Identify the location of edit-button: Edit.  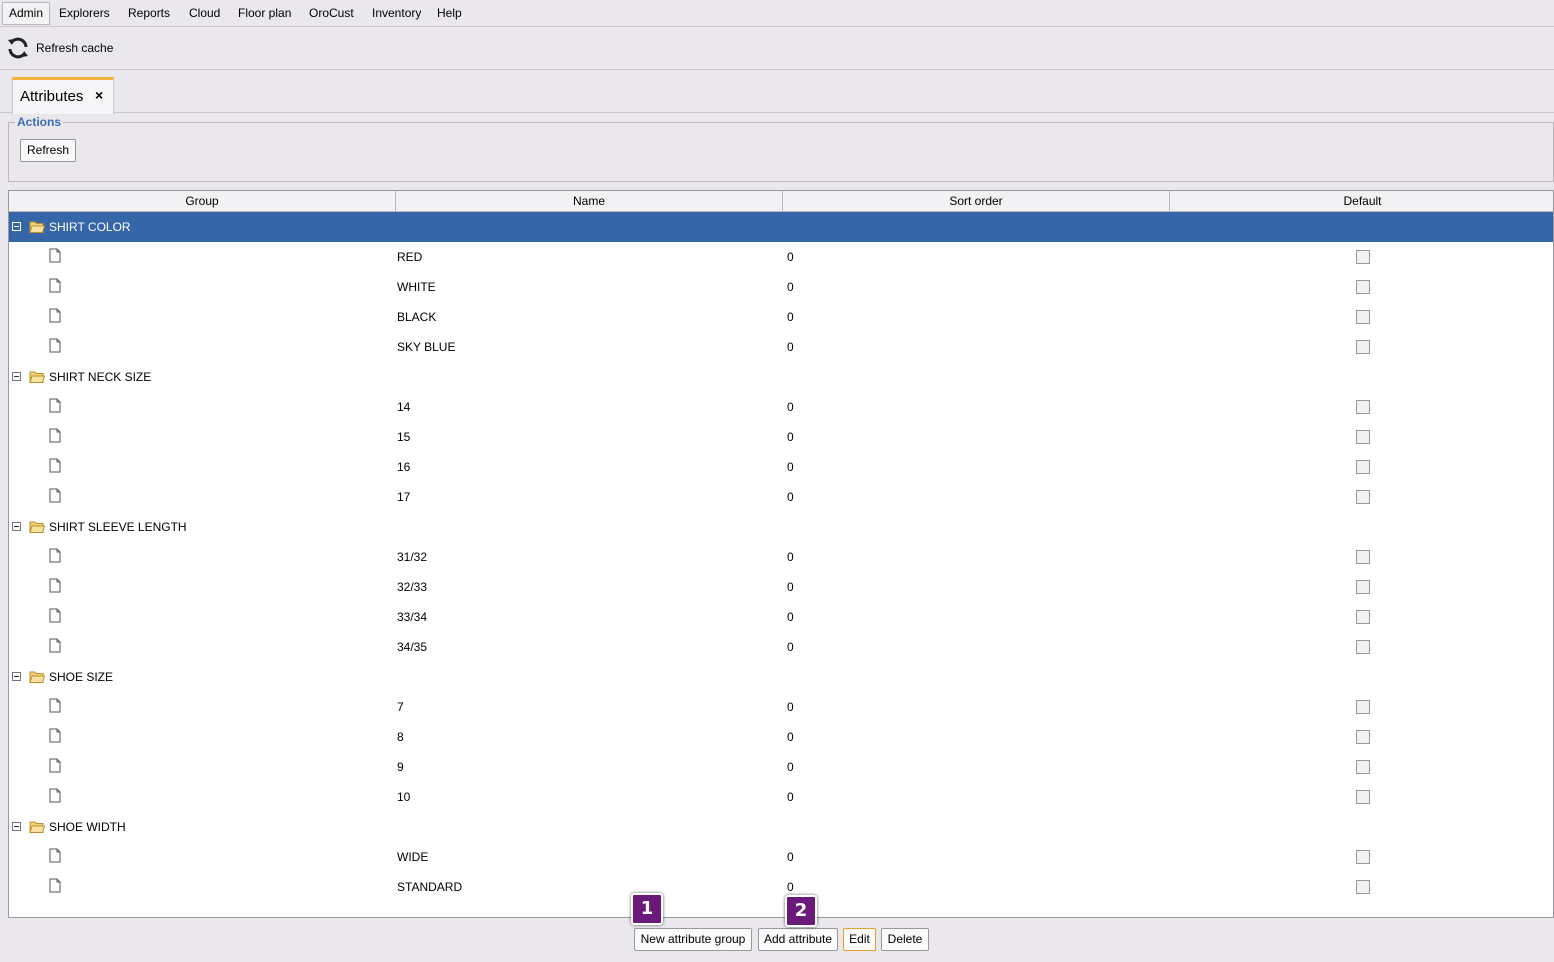
(859, 939).